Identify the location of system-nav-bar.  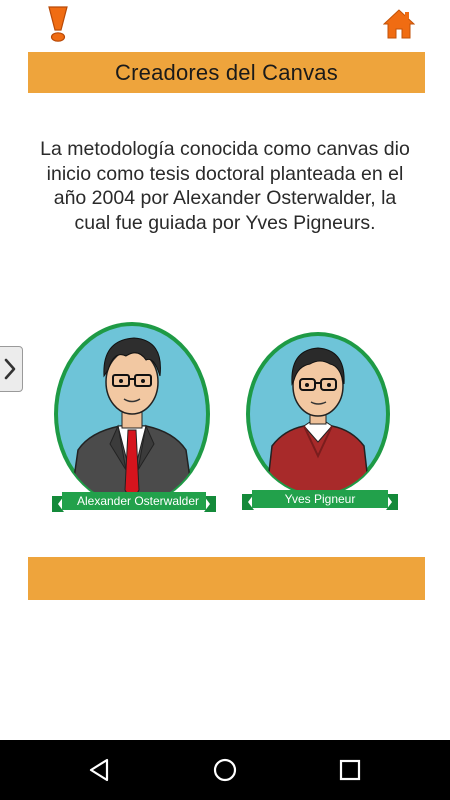
(225, 770).